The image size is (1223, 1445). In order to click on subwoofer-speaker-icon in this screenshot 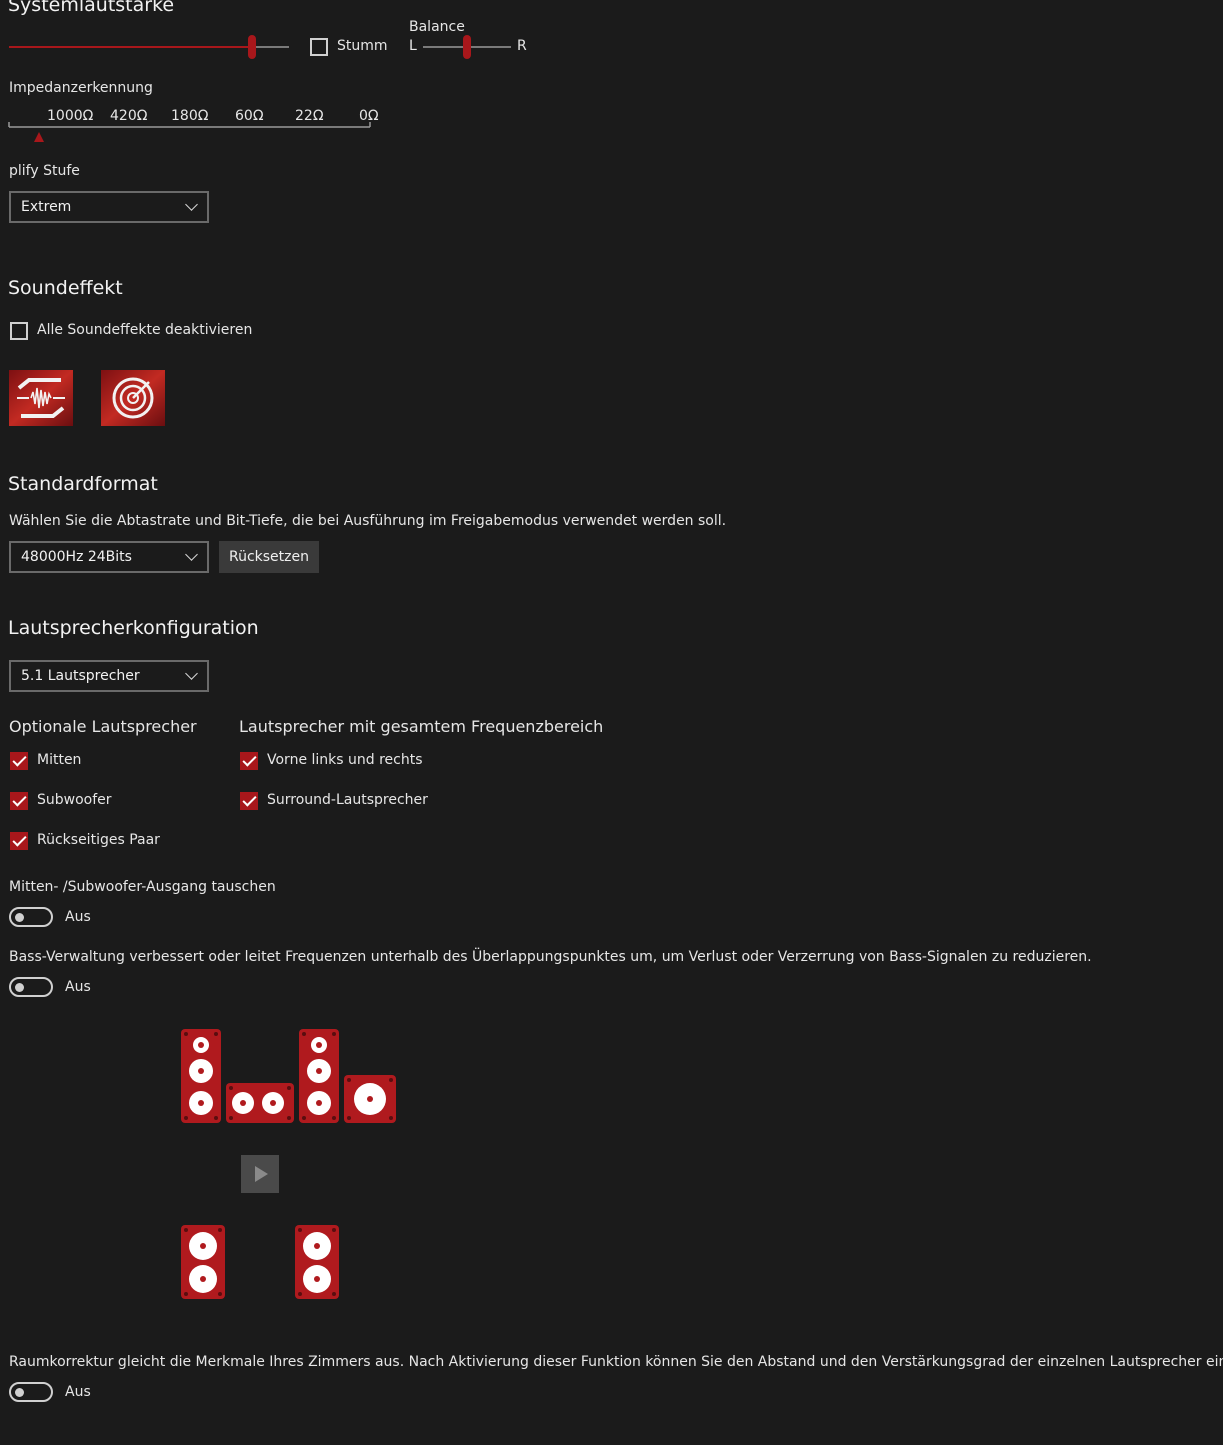, I will do `click(370, 1099)`.